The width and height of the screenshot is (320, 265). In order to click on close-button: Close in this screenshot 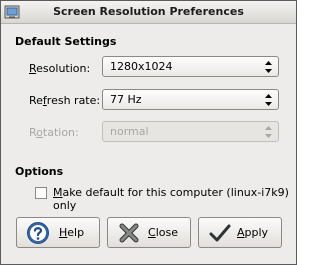, I will do `click(149, 232)`.